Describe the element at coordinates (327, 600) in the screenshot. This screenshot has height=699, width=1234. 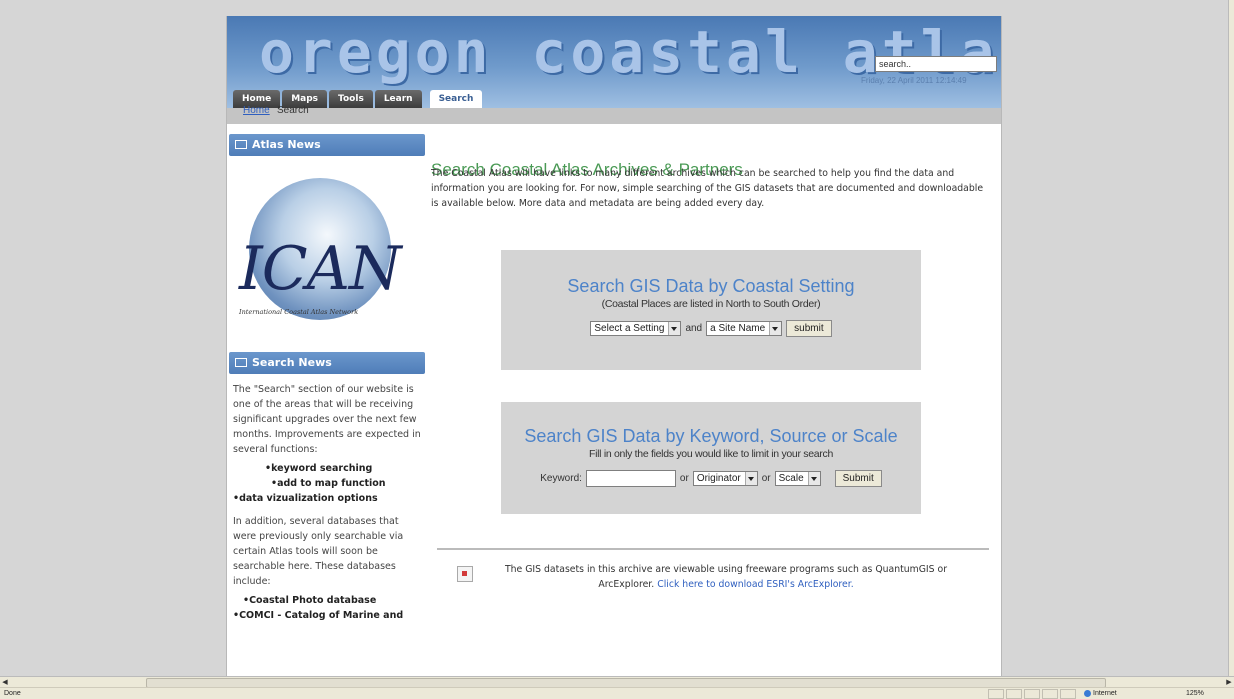
I see `list-item: Coastal Photo database` at that location.